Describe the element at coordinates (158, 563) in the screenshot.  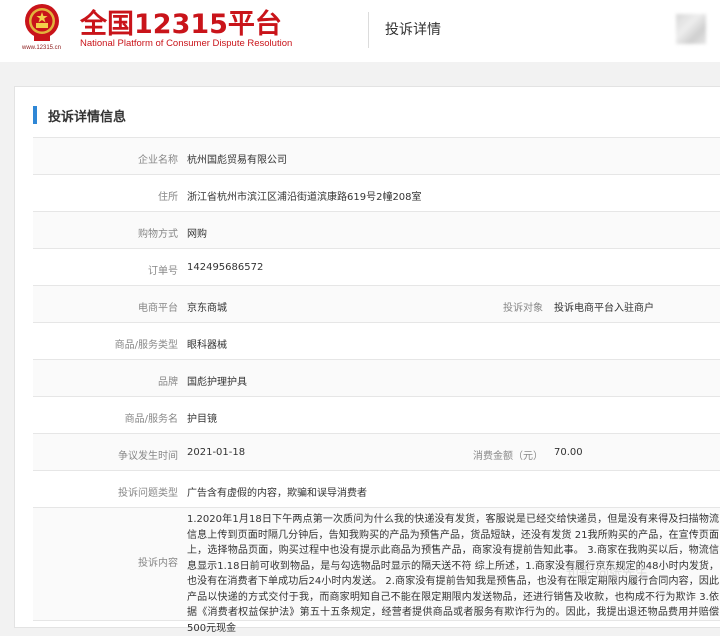
I see `content-label: 投诉内容` at that location.